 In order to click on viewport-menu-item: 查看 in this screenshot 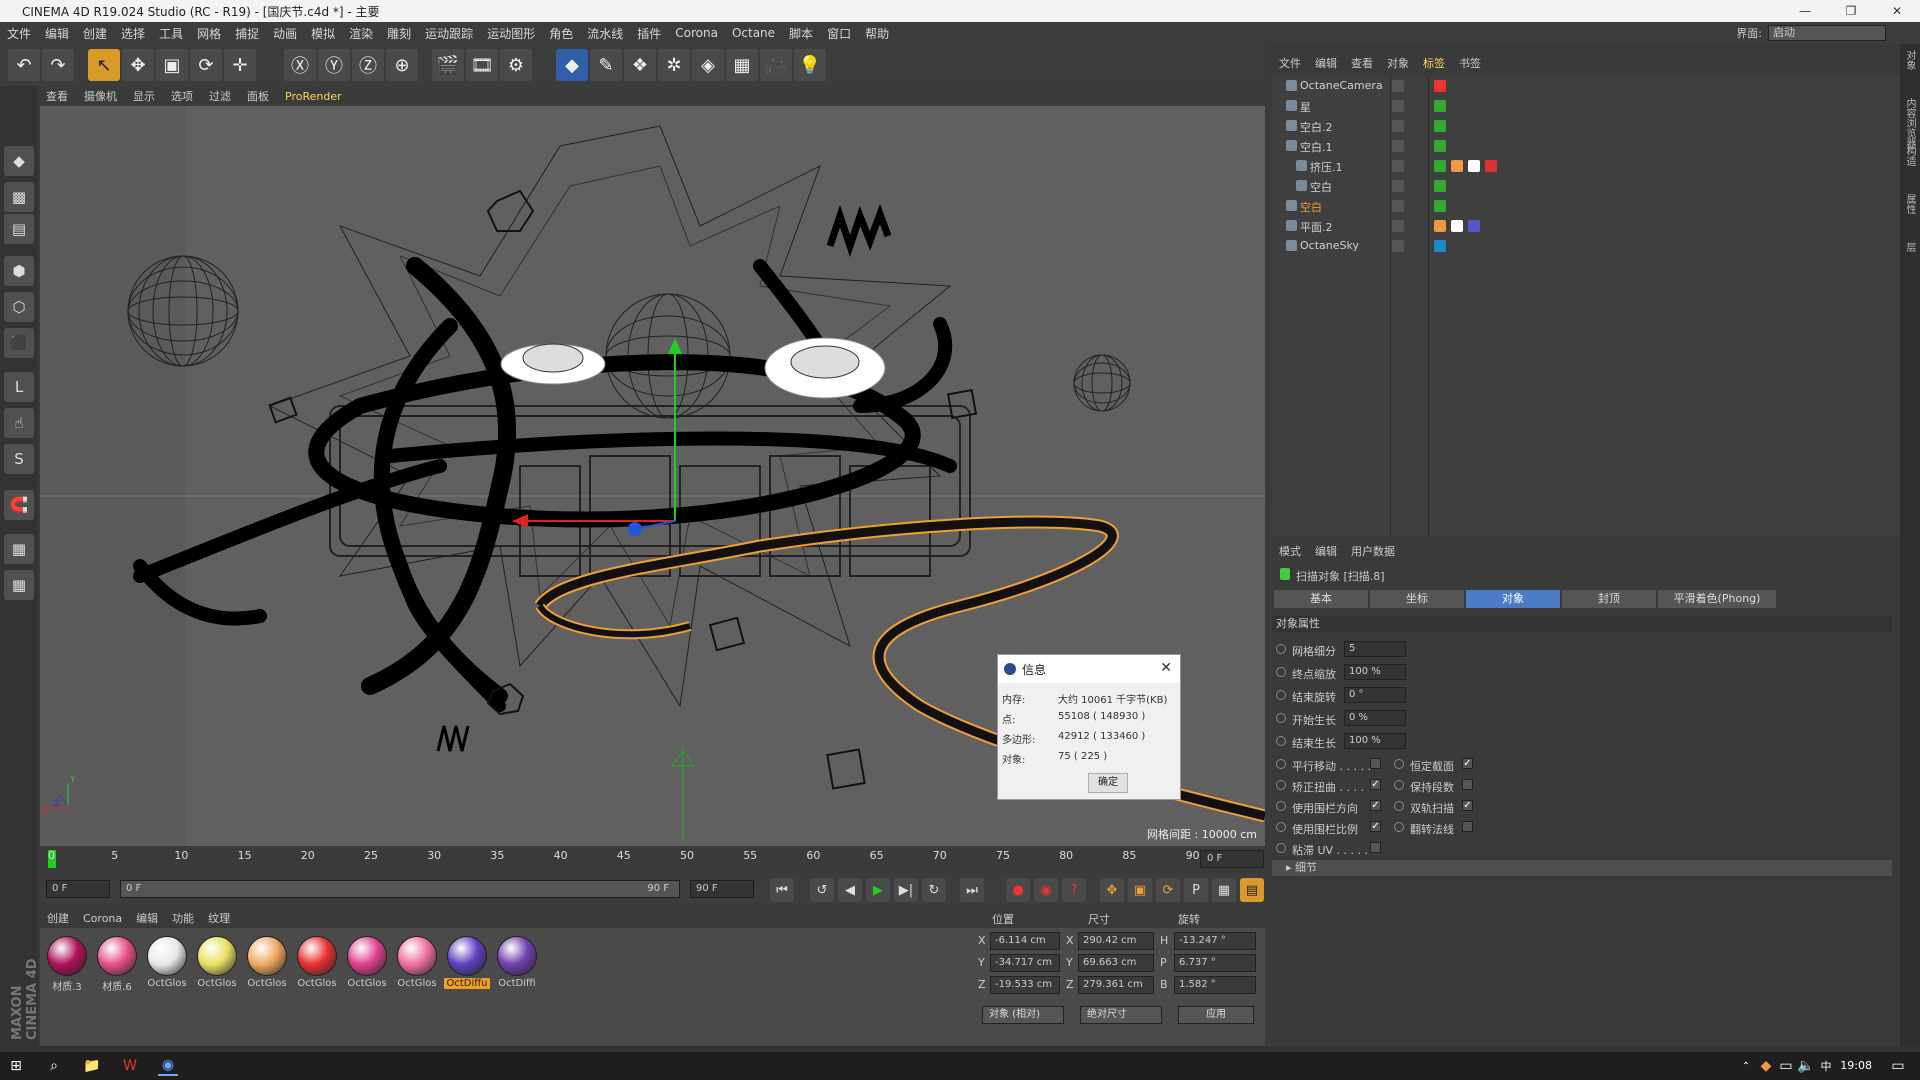, I will do `click(57, 96)`.